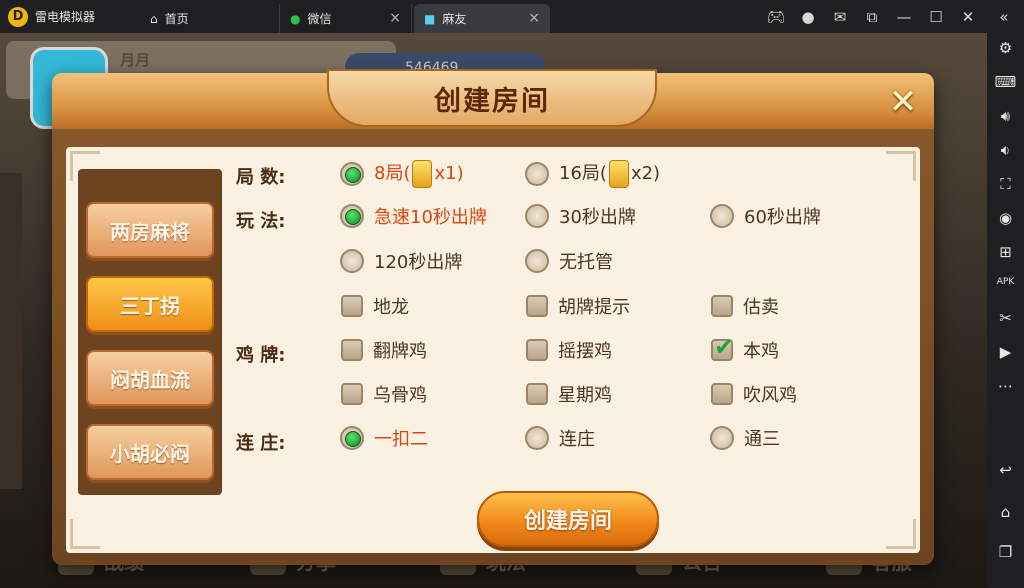  What do you see at coordinates (261, 355) in the screenshot?
I see `chicken-label: 鸡 牌:` at bounding box center [261, 355].